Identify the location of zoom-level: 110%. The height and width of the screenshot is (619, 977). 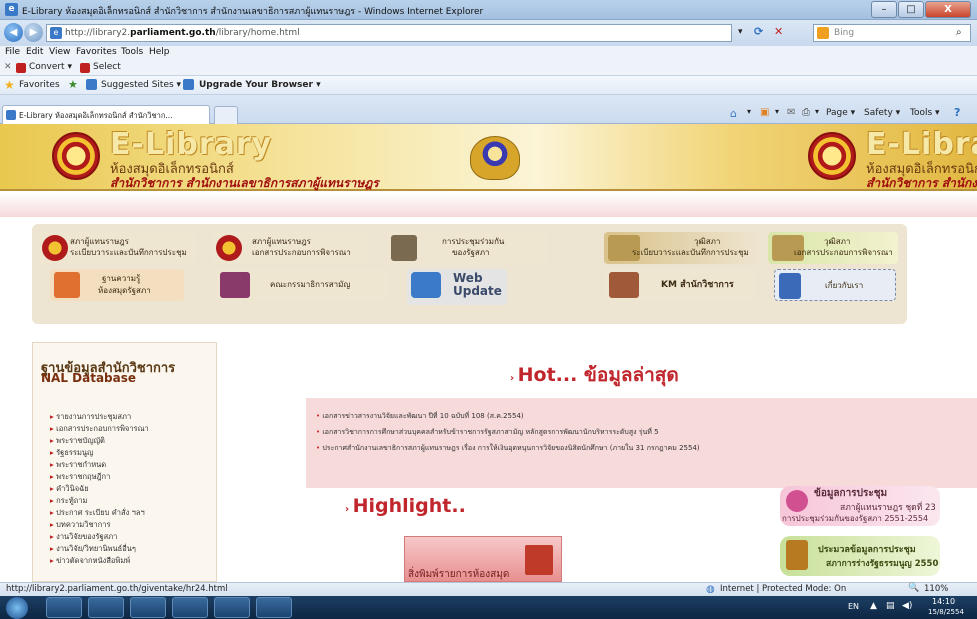
(936, 589).